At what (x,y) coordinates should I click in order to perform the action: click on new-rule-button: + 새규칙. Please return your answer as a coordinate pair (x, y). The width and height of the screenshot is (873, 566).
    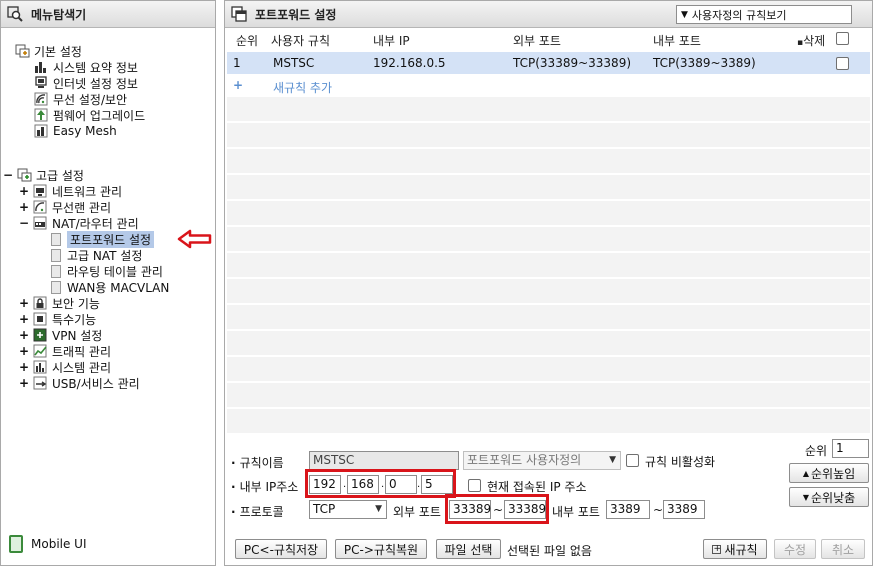
    Looking at the image, I should click on (735, 549).